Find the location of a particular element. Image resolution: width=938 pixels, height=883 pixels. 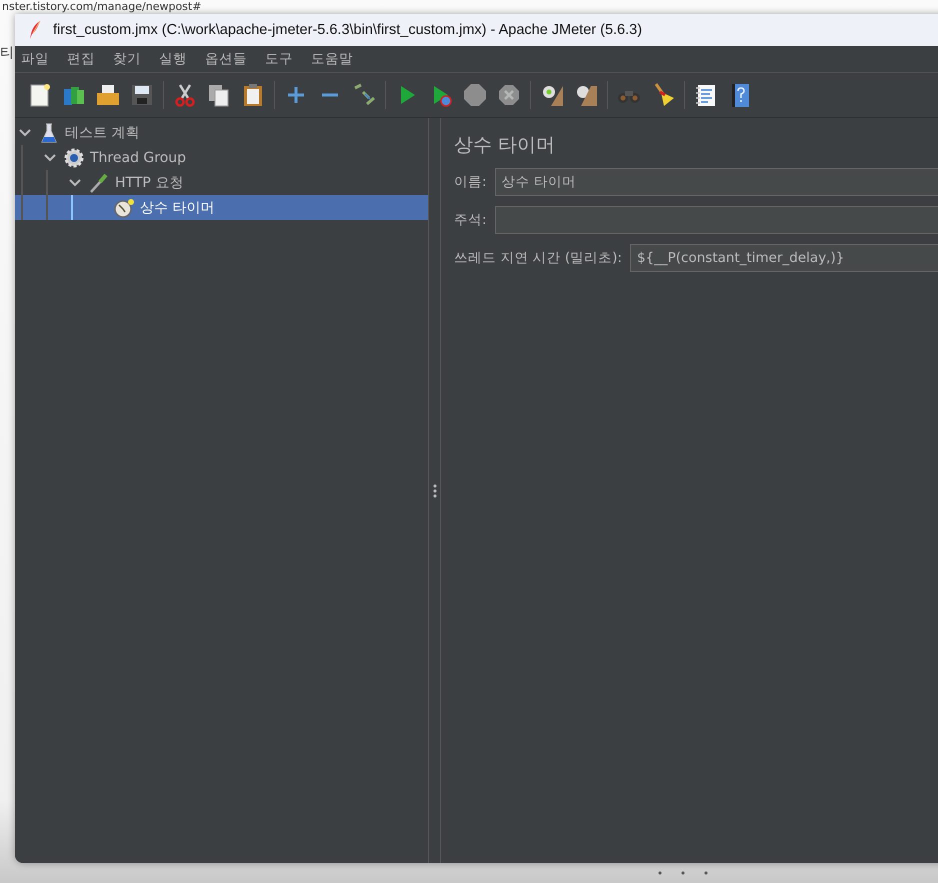

input-field: ${__P(constant_timer_delay,)} is located at coordinates (784, 258).